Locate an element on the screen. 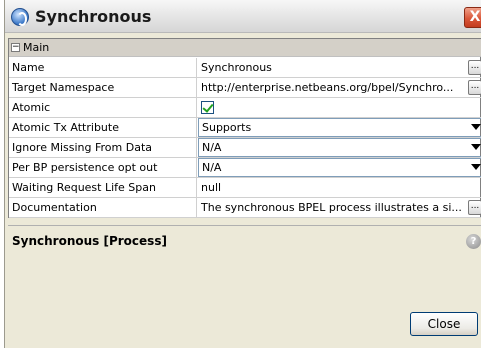 The height and width of the screenshot is (348, 481). property-name: Documentation is located at coordinates (103, 207).